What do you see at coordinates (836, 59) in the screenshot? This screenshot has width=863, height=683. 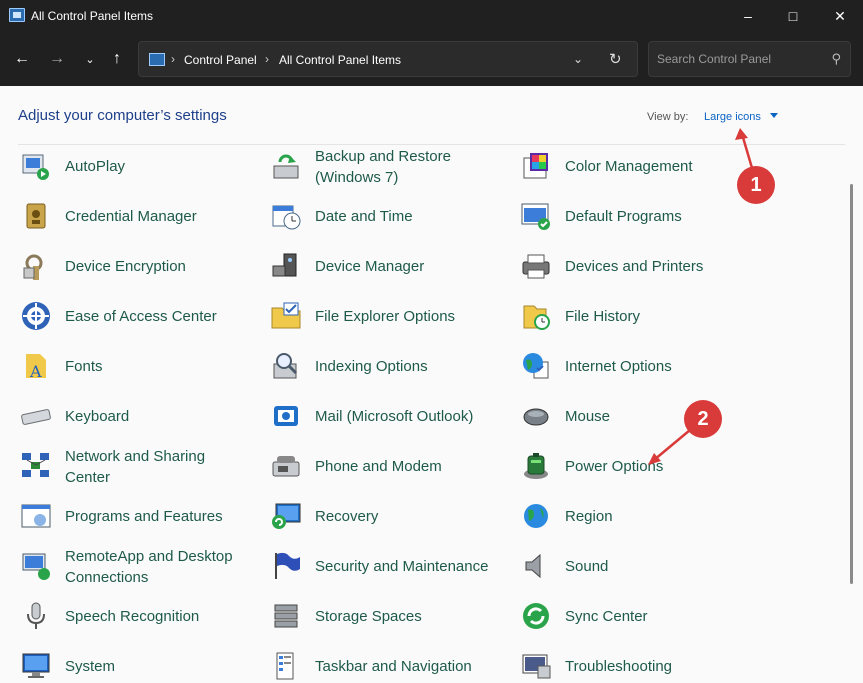 I see `search-icon: ⚲` at bounding box center [836, 59].